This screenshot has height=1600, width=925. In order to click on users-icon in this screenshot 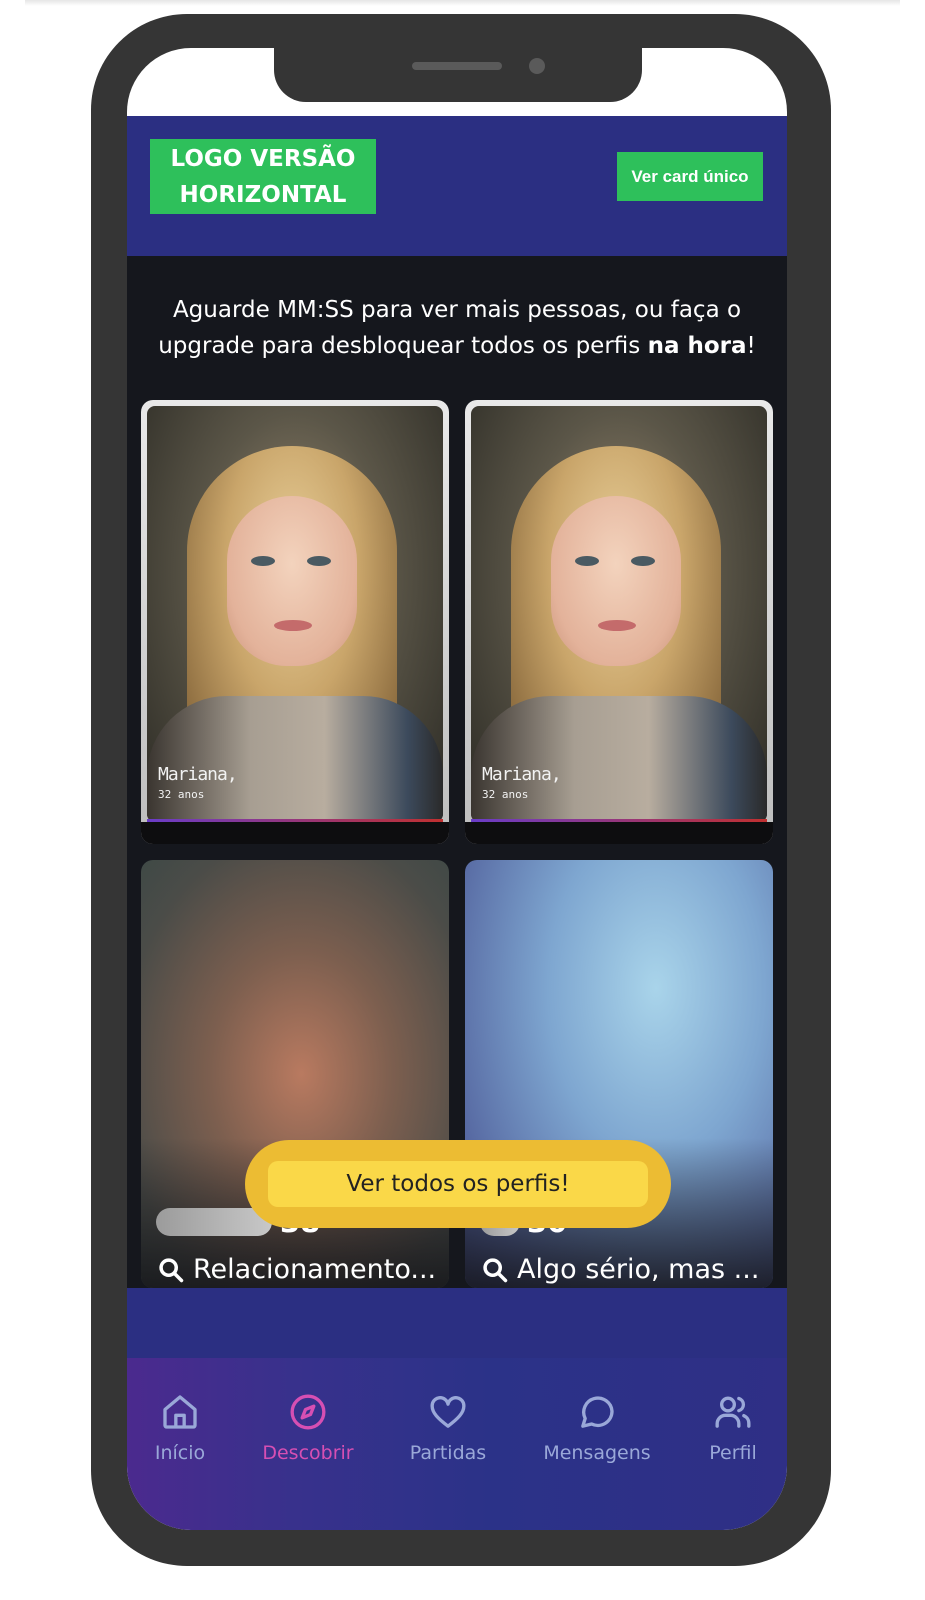, I will do `click(733, 1412)`.